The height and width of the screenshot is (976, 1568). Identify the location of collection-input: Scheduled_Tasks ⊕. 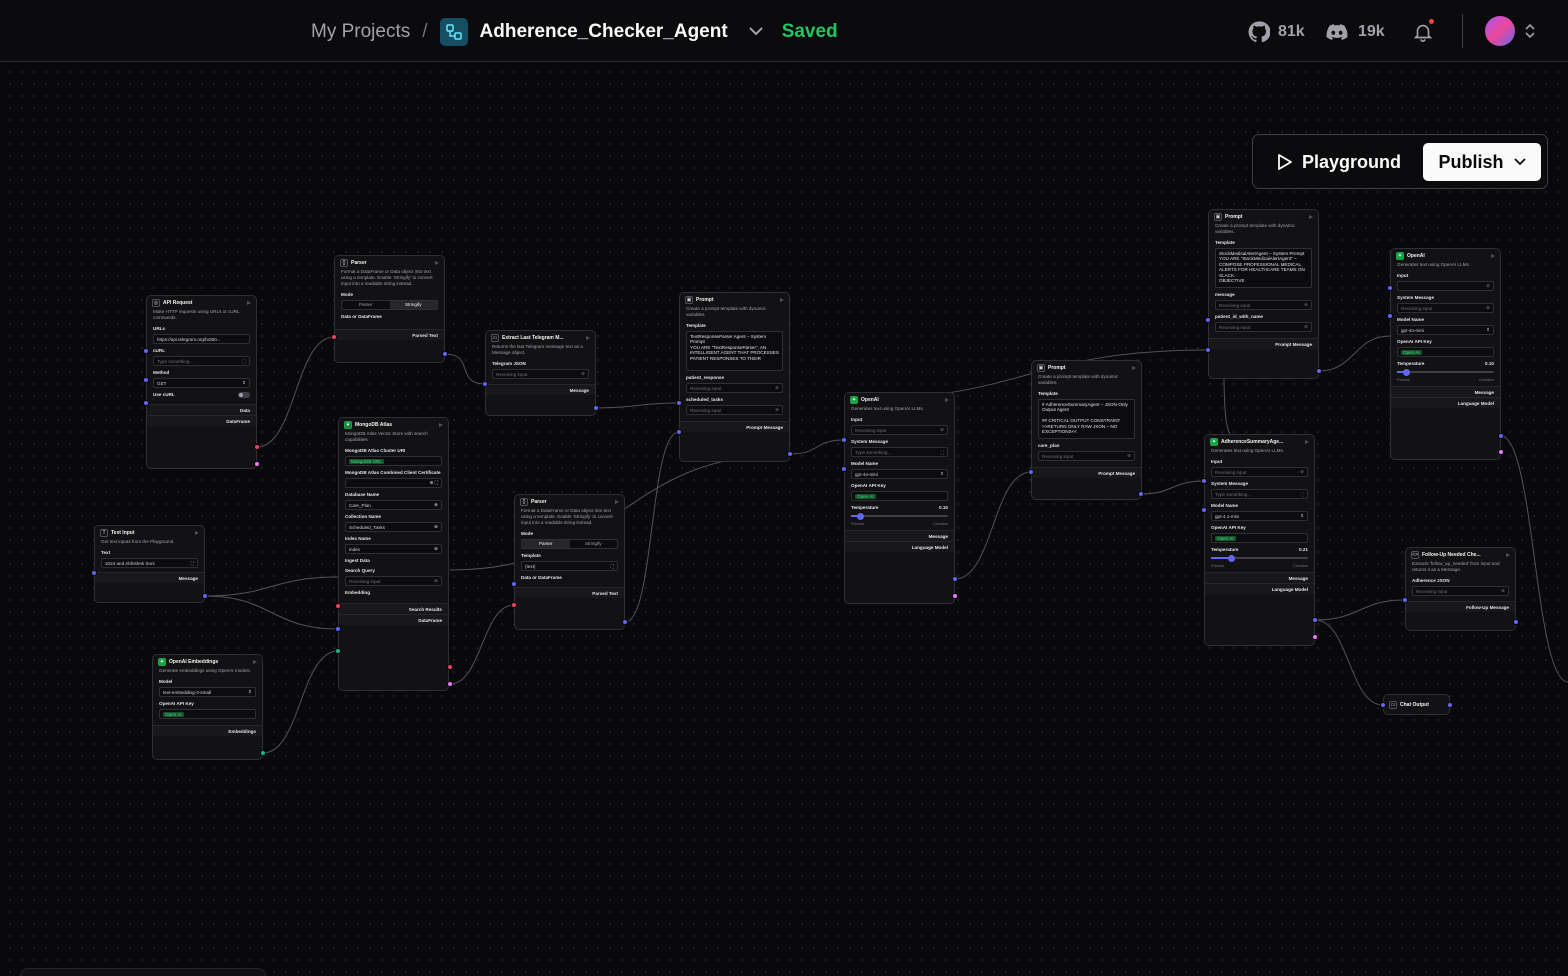
(393, 527).